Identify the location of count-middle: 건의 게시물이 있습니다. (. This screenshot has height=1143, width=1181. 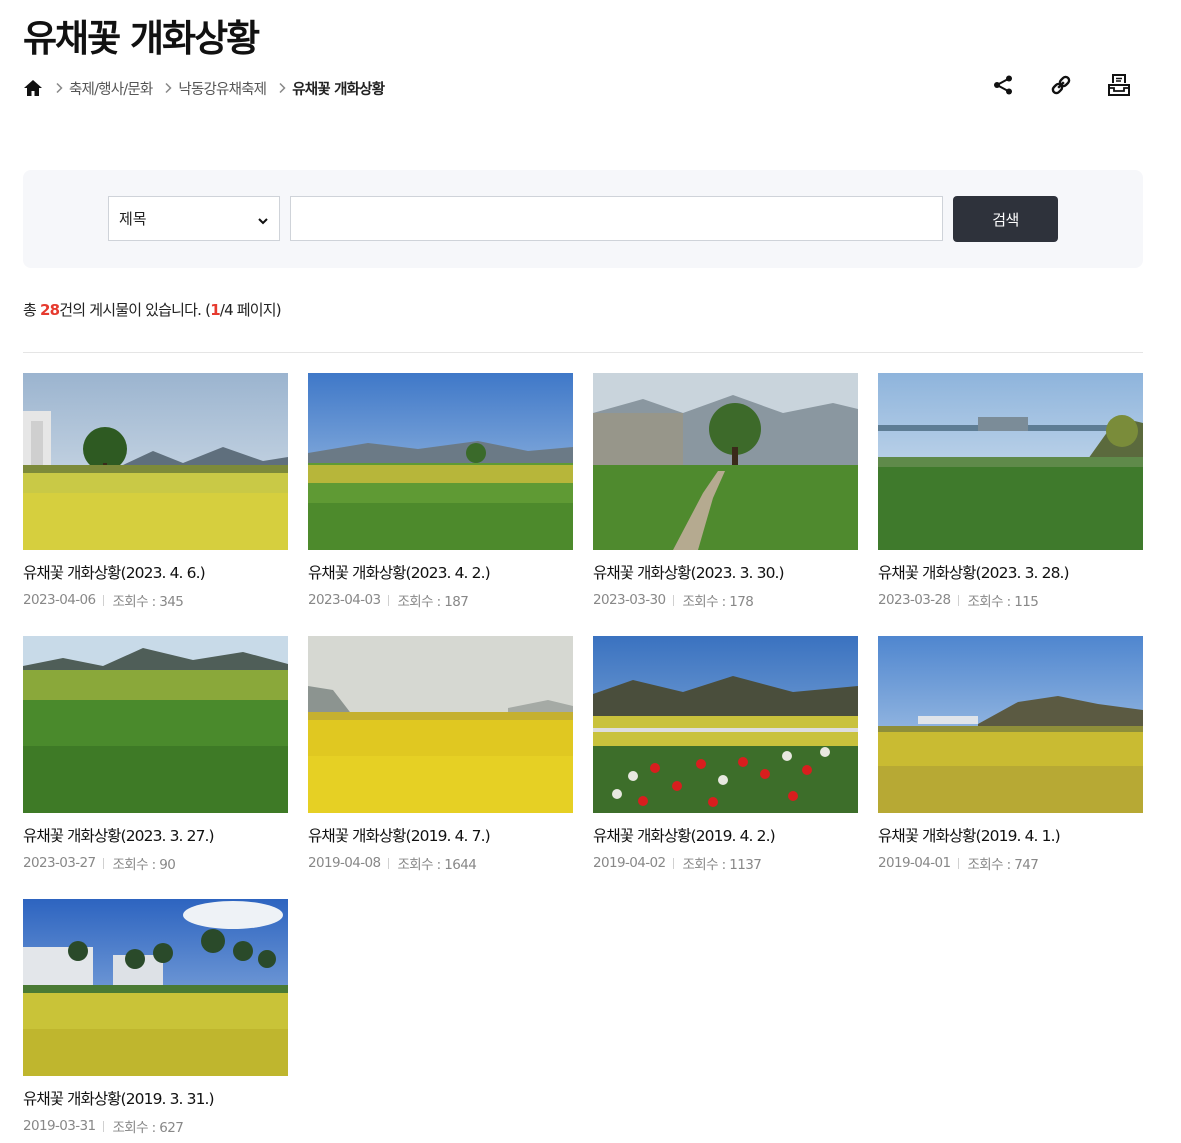
(135, 310).